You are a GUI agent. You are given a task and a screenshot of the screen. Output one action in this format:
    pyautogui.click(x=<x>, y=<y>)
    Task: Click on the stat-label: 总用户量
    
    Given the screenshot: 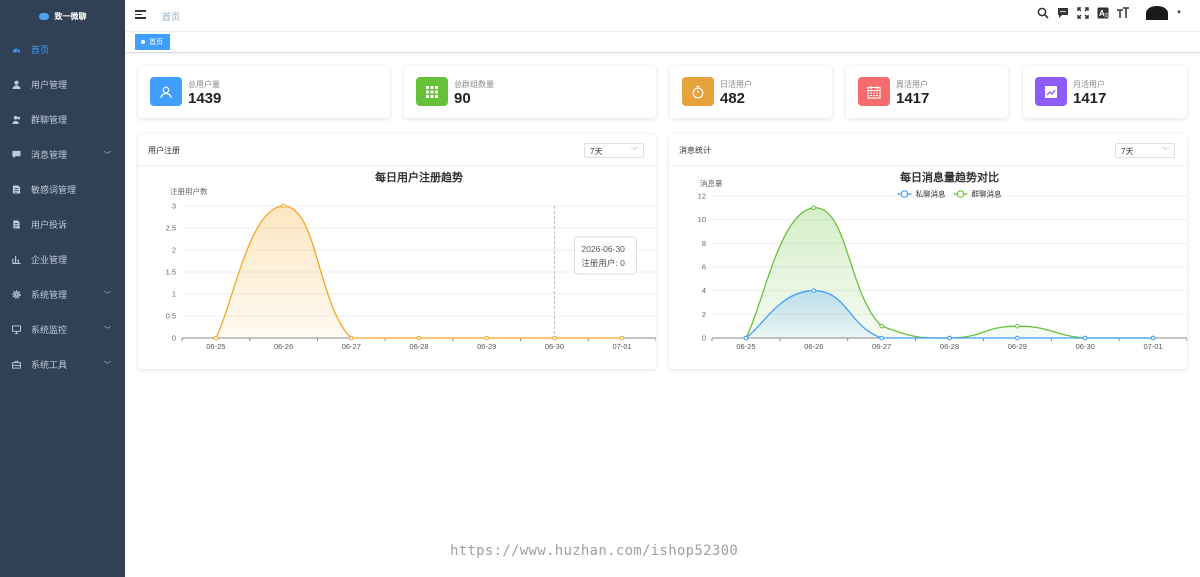 What is the action you would take?
    pyautogui.click(x=204, y=84)
    